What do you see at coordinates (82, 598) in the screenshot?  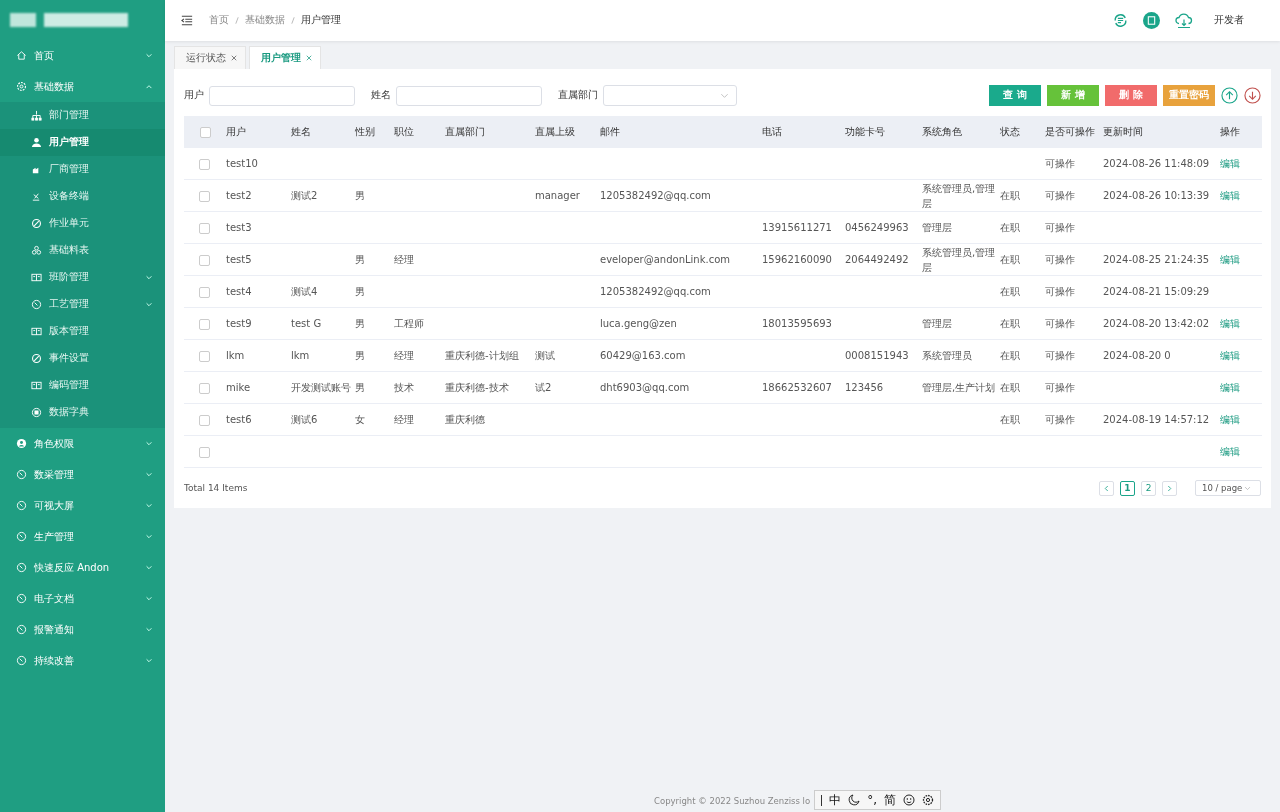 I see `menu-item: 电子文档` at bounding box center [82, 598].